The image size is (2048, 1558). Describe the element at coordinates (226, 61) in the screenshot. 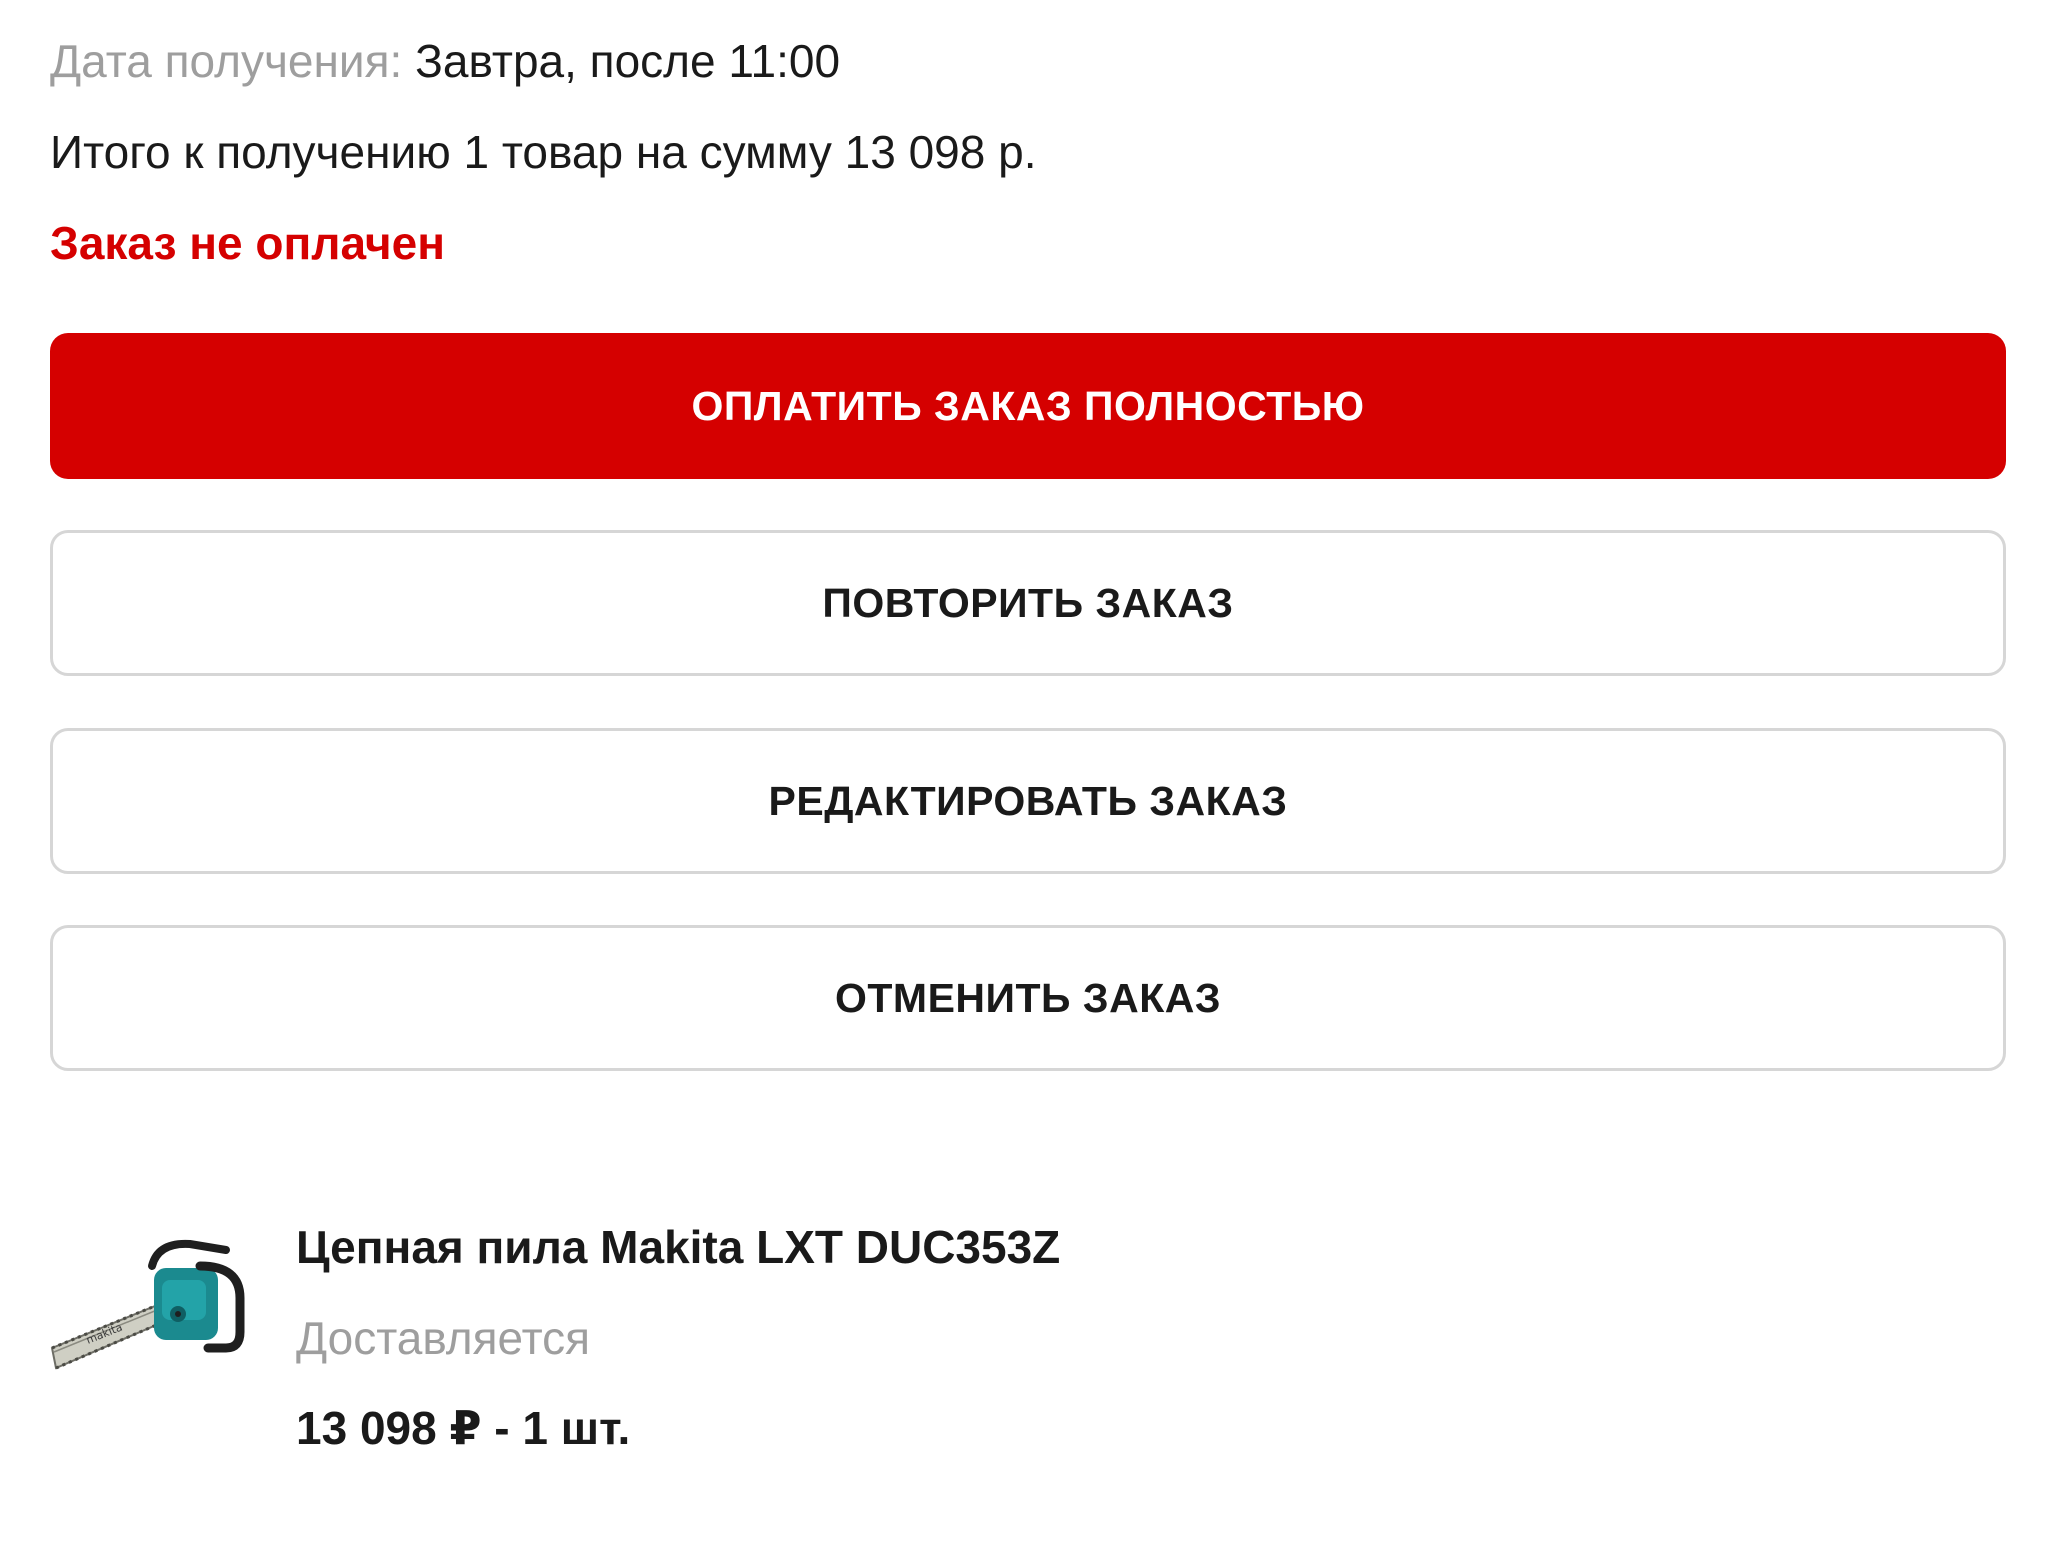

I see `delivery-date-label: Дата получения:` at that location.